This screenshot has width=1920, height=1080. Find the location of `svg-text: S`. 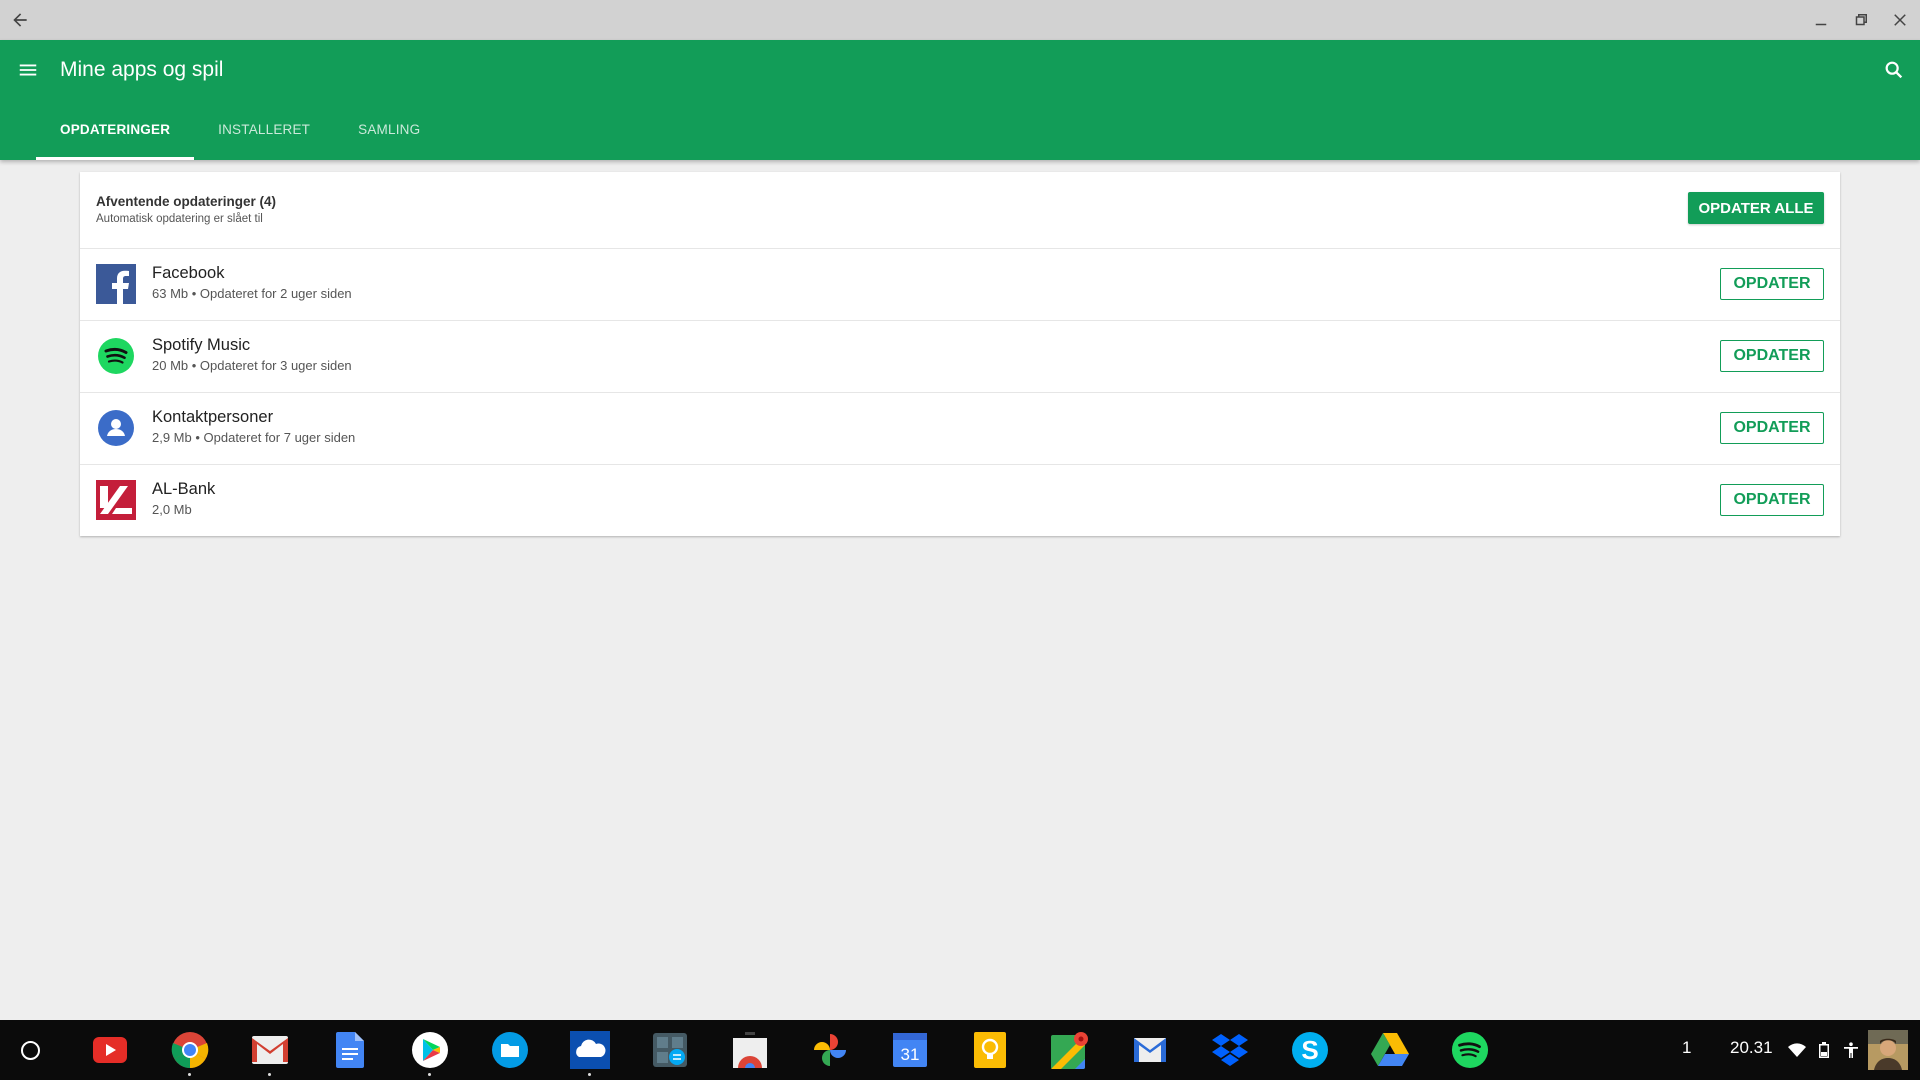

svg-text: S is located at coordinates (1309, 1050).